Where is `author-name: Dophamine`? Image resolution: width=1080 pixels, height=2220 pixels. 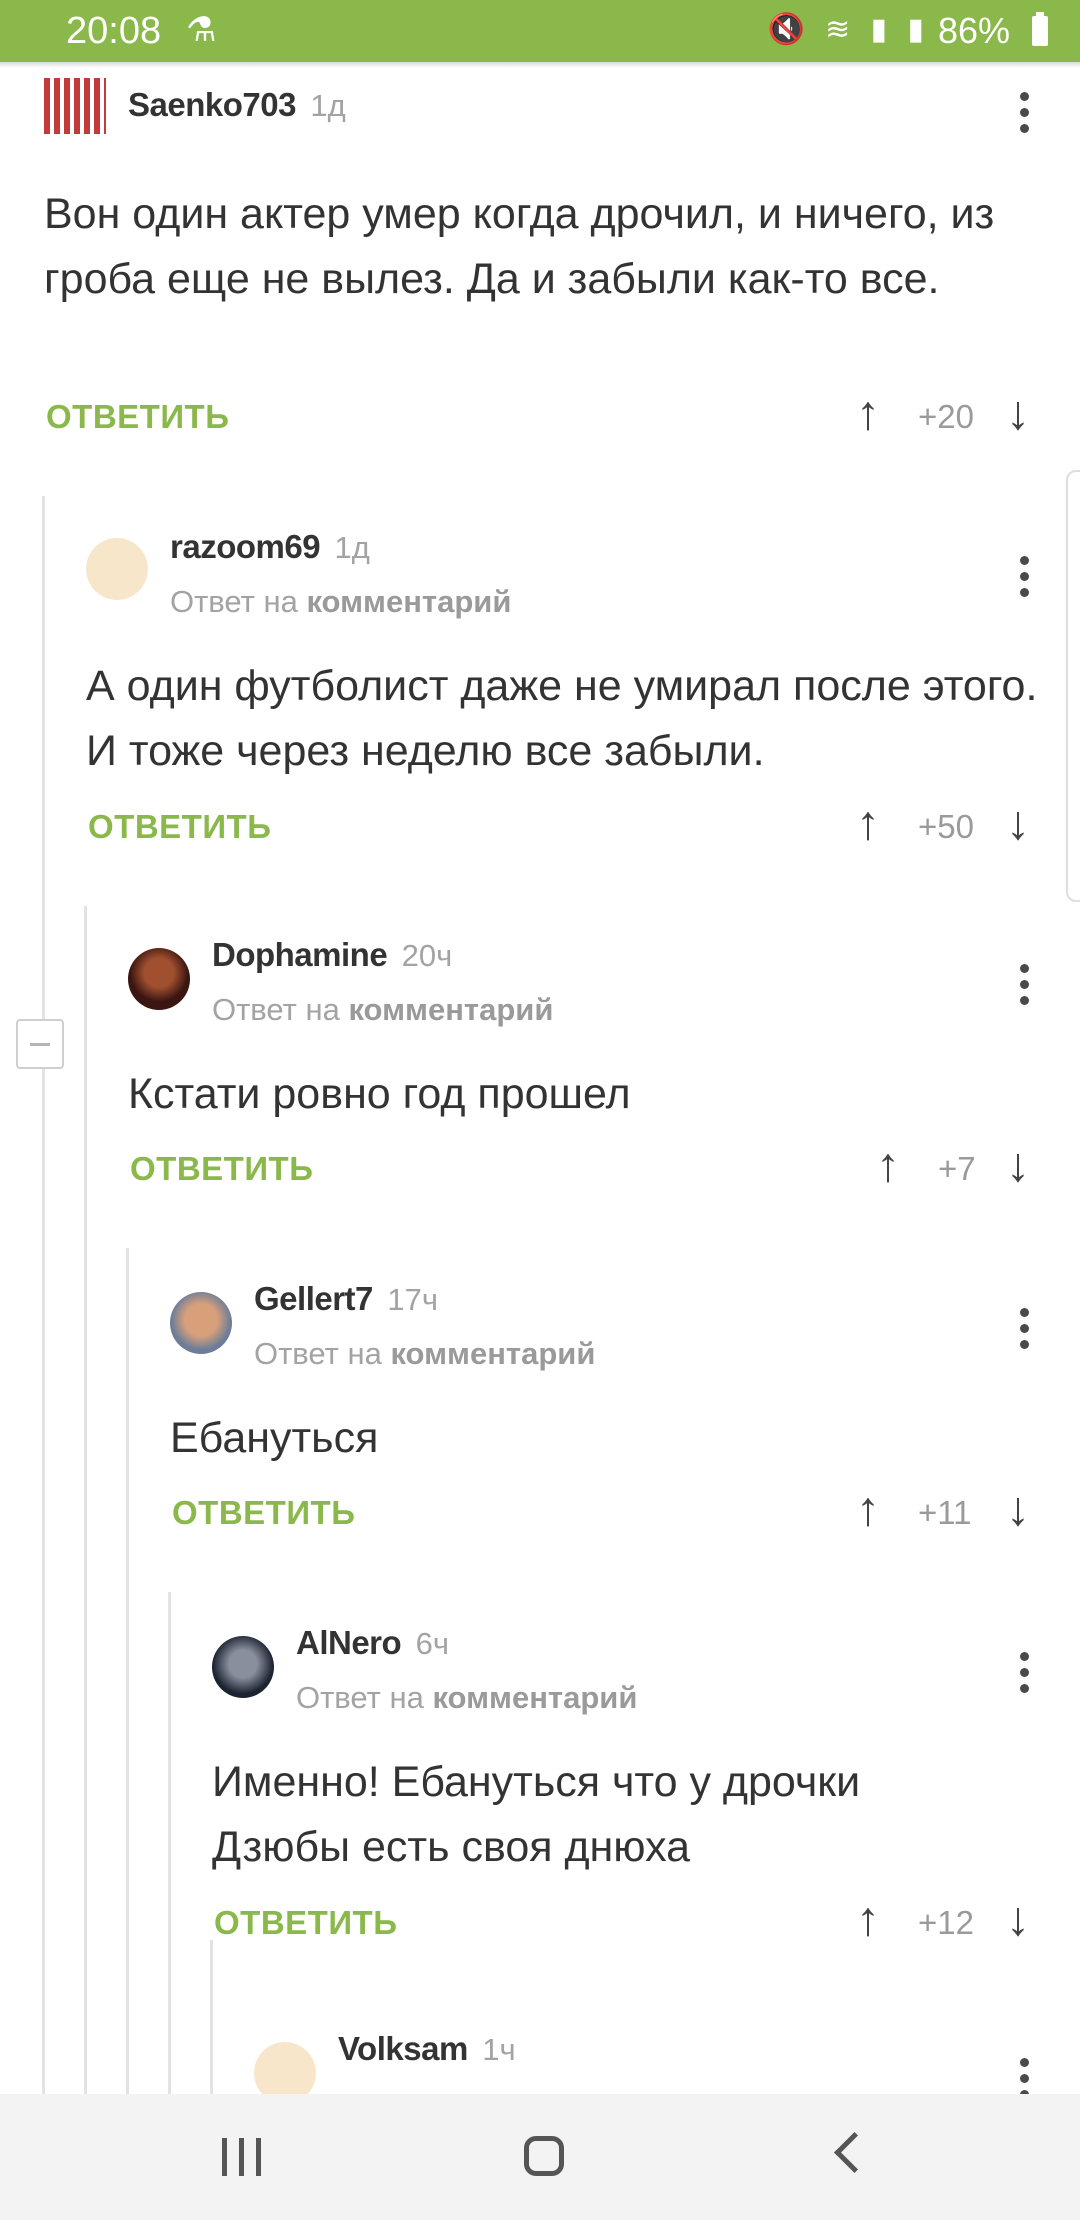 author-name: Dophamine is located at coordinates (300, 954).